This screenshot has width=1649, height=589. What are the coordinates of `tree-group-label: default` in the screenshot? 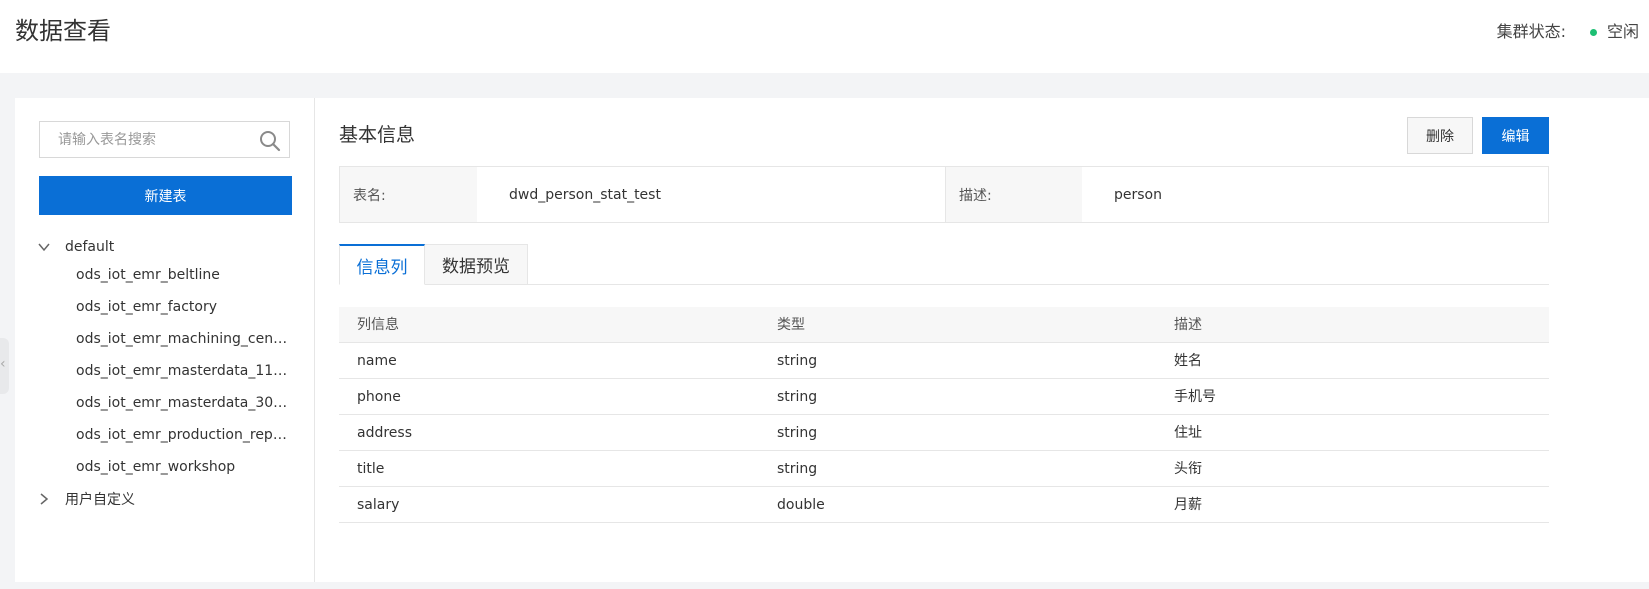 It's located at (90, 247).